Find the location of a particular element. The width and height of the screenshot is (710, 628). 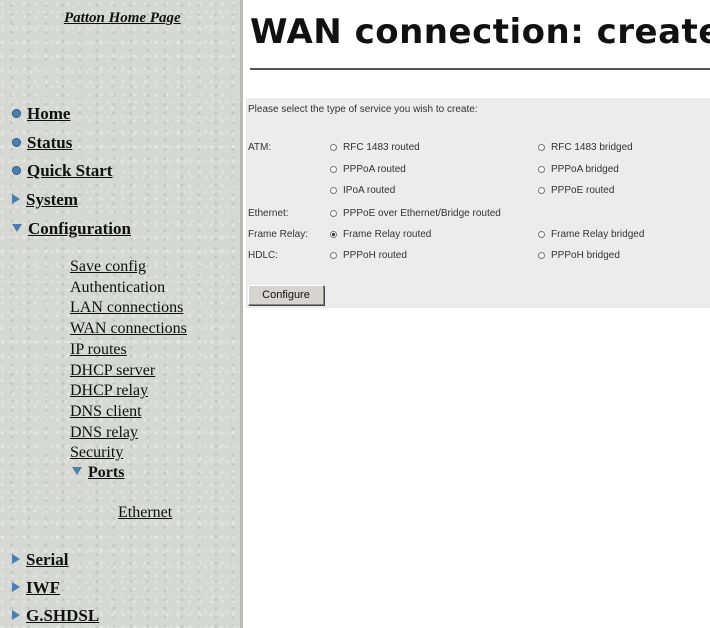

option-rfc1483-routed: RFC 1483 routed is located at coordinates (375, 147).